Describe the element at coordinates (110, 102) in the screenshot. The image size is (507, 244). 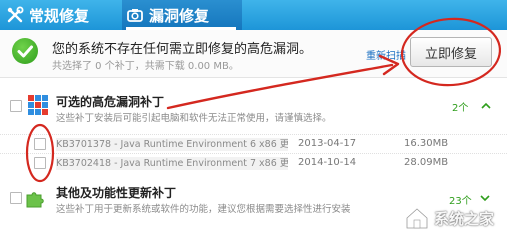
I see `optional-section-title: 可选的高危漏洞补丁` at that location.